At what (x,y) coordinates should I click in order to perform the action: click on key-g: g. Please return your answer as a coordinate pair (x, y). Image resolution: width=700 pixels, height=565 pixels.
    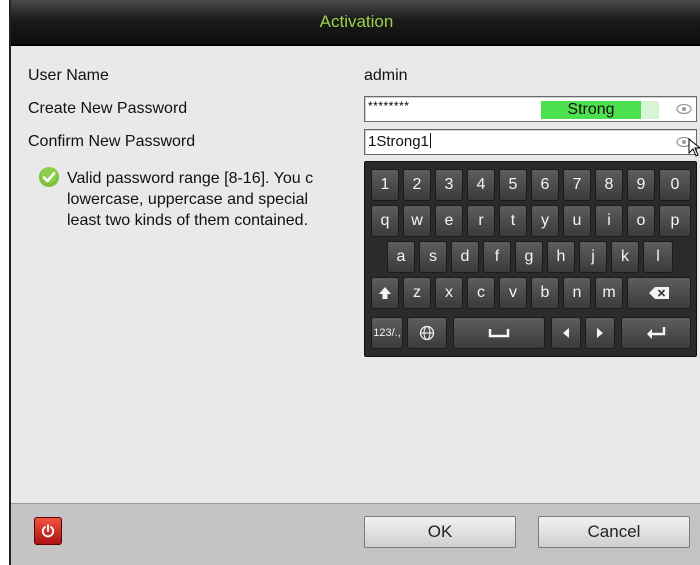
    Looking at the image, I should click on (529, 257).